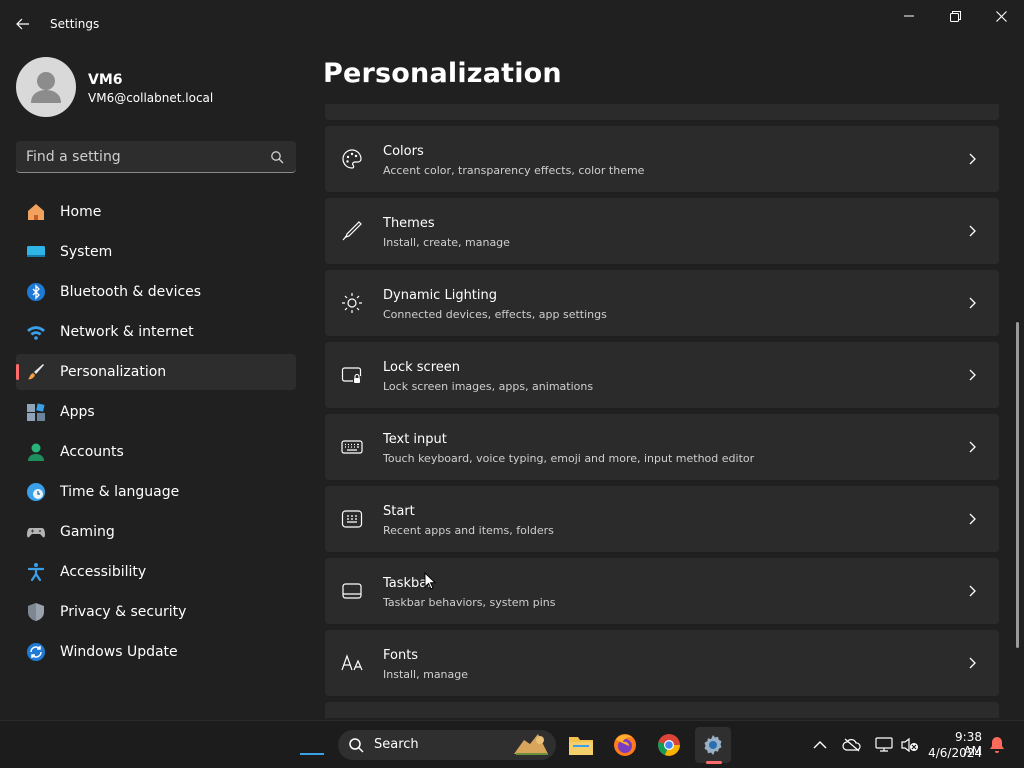  What do you see at coordinates (430, 581) in the screenshot?
I see `mouse-cursor-icon` at bounding box center [430, 581].